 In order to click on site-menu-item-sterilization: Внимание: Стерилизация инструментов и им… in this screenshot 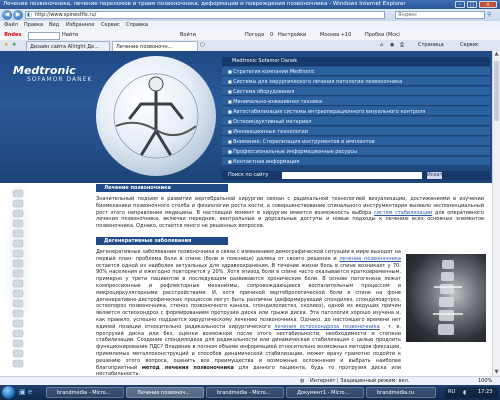, I will do `click(356, 141)`.